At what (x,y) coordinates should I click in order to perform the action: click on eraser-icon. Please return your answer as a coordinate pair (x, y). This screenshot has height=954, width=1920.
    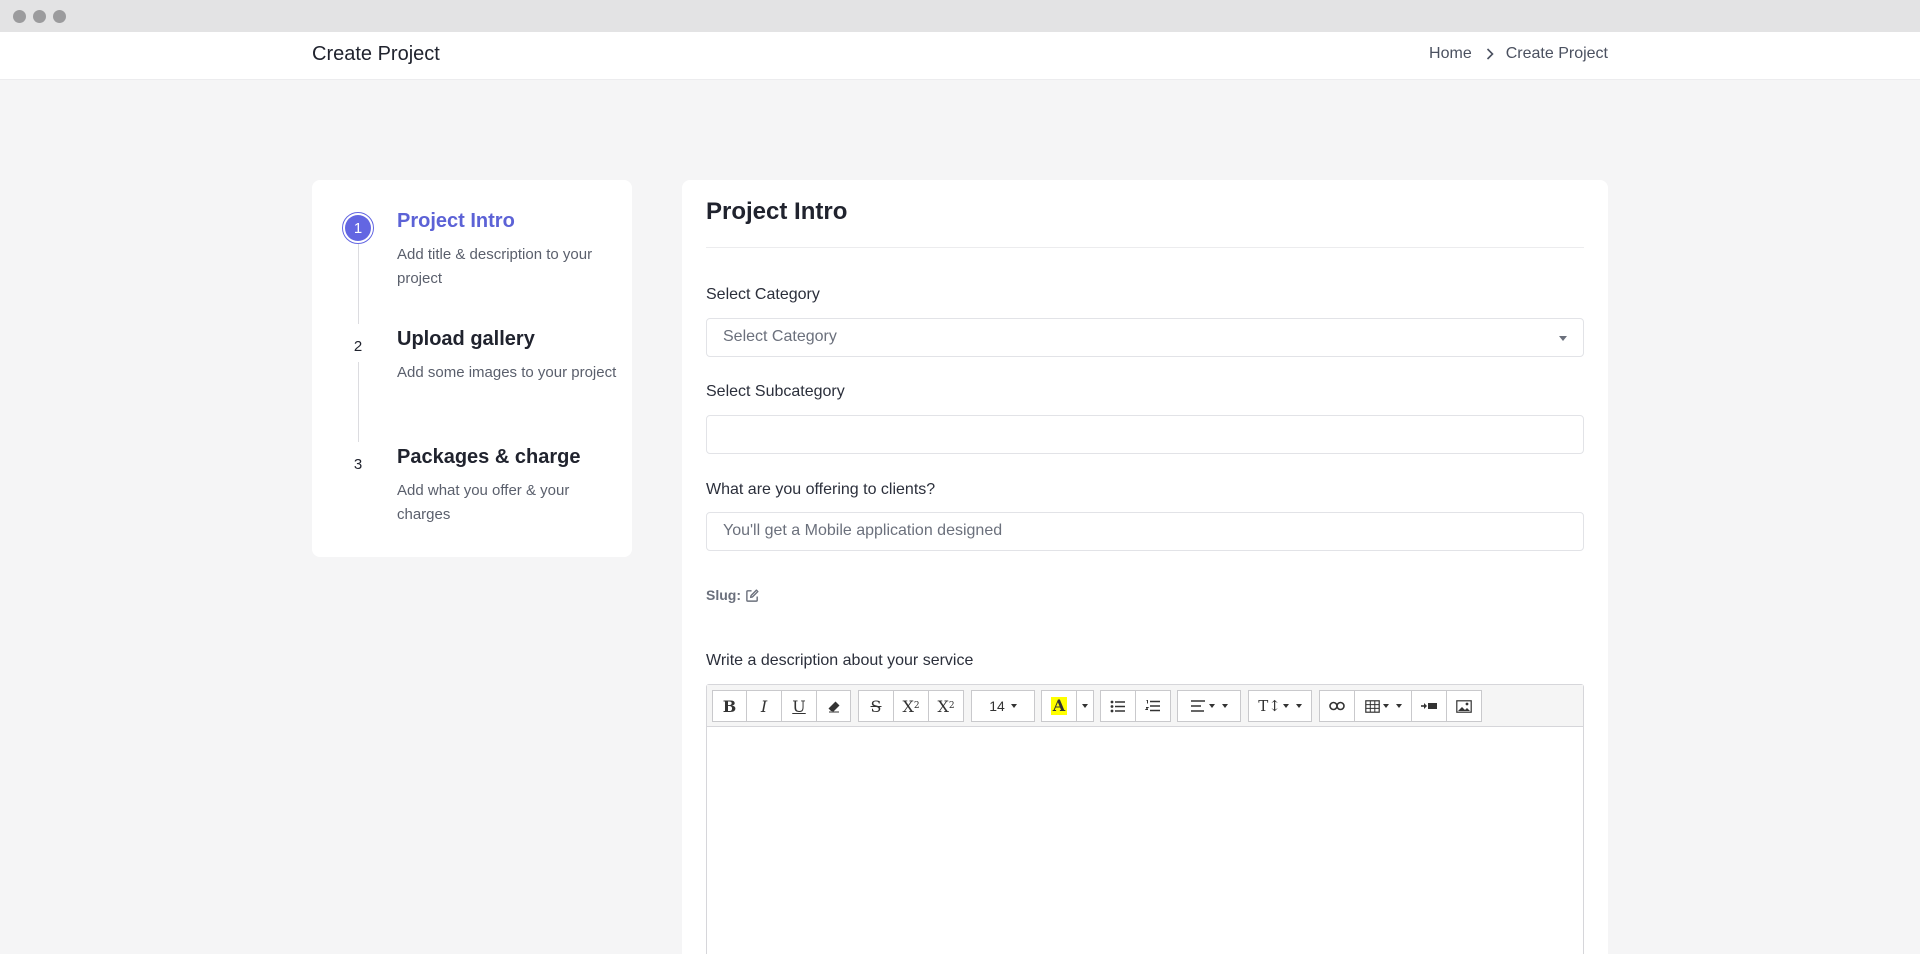
    Looking at the image, I should click on (833, 707).